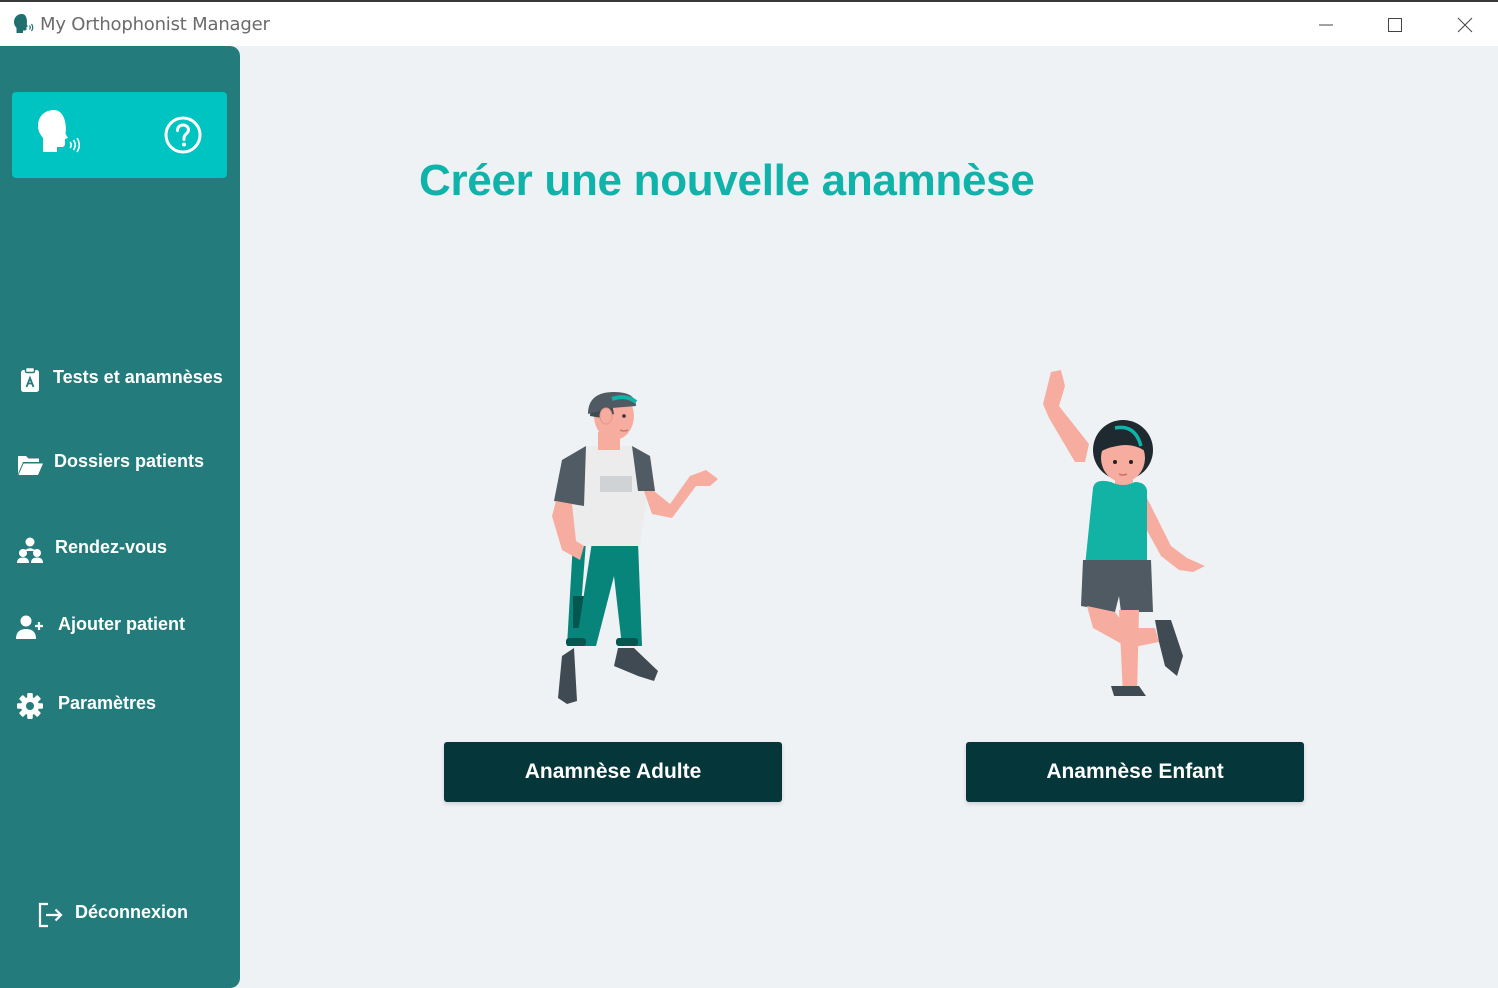 This screenshot has height=988, width=1498. What do you see at coordinates (24, 23) in the screenshot?
I see `app-logo-icon` at bounding box center [24, 23].